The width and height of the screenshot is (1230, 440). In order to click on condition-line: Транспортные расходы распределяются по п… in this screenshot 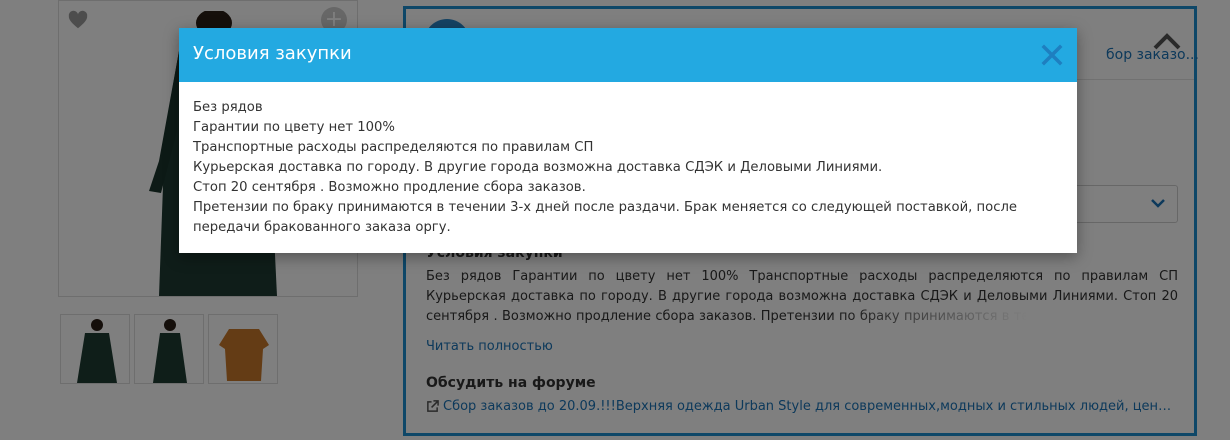, I will do `click(393, 147)`.